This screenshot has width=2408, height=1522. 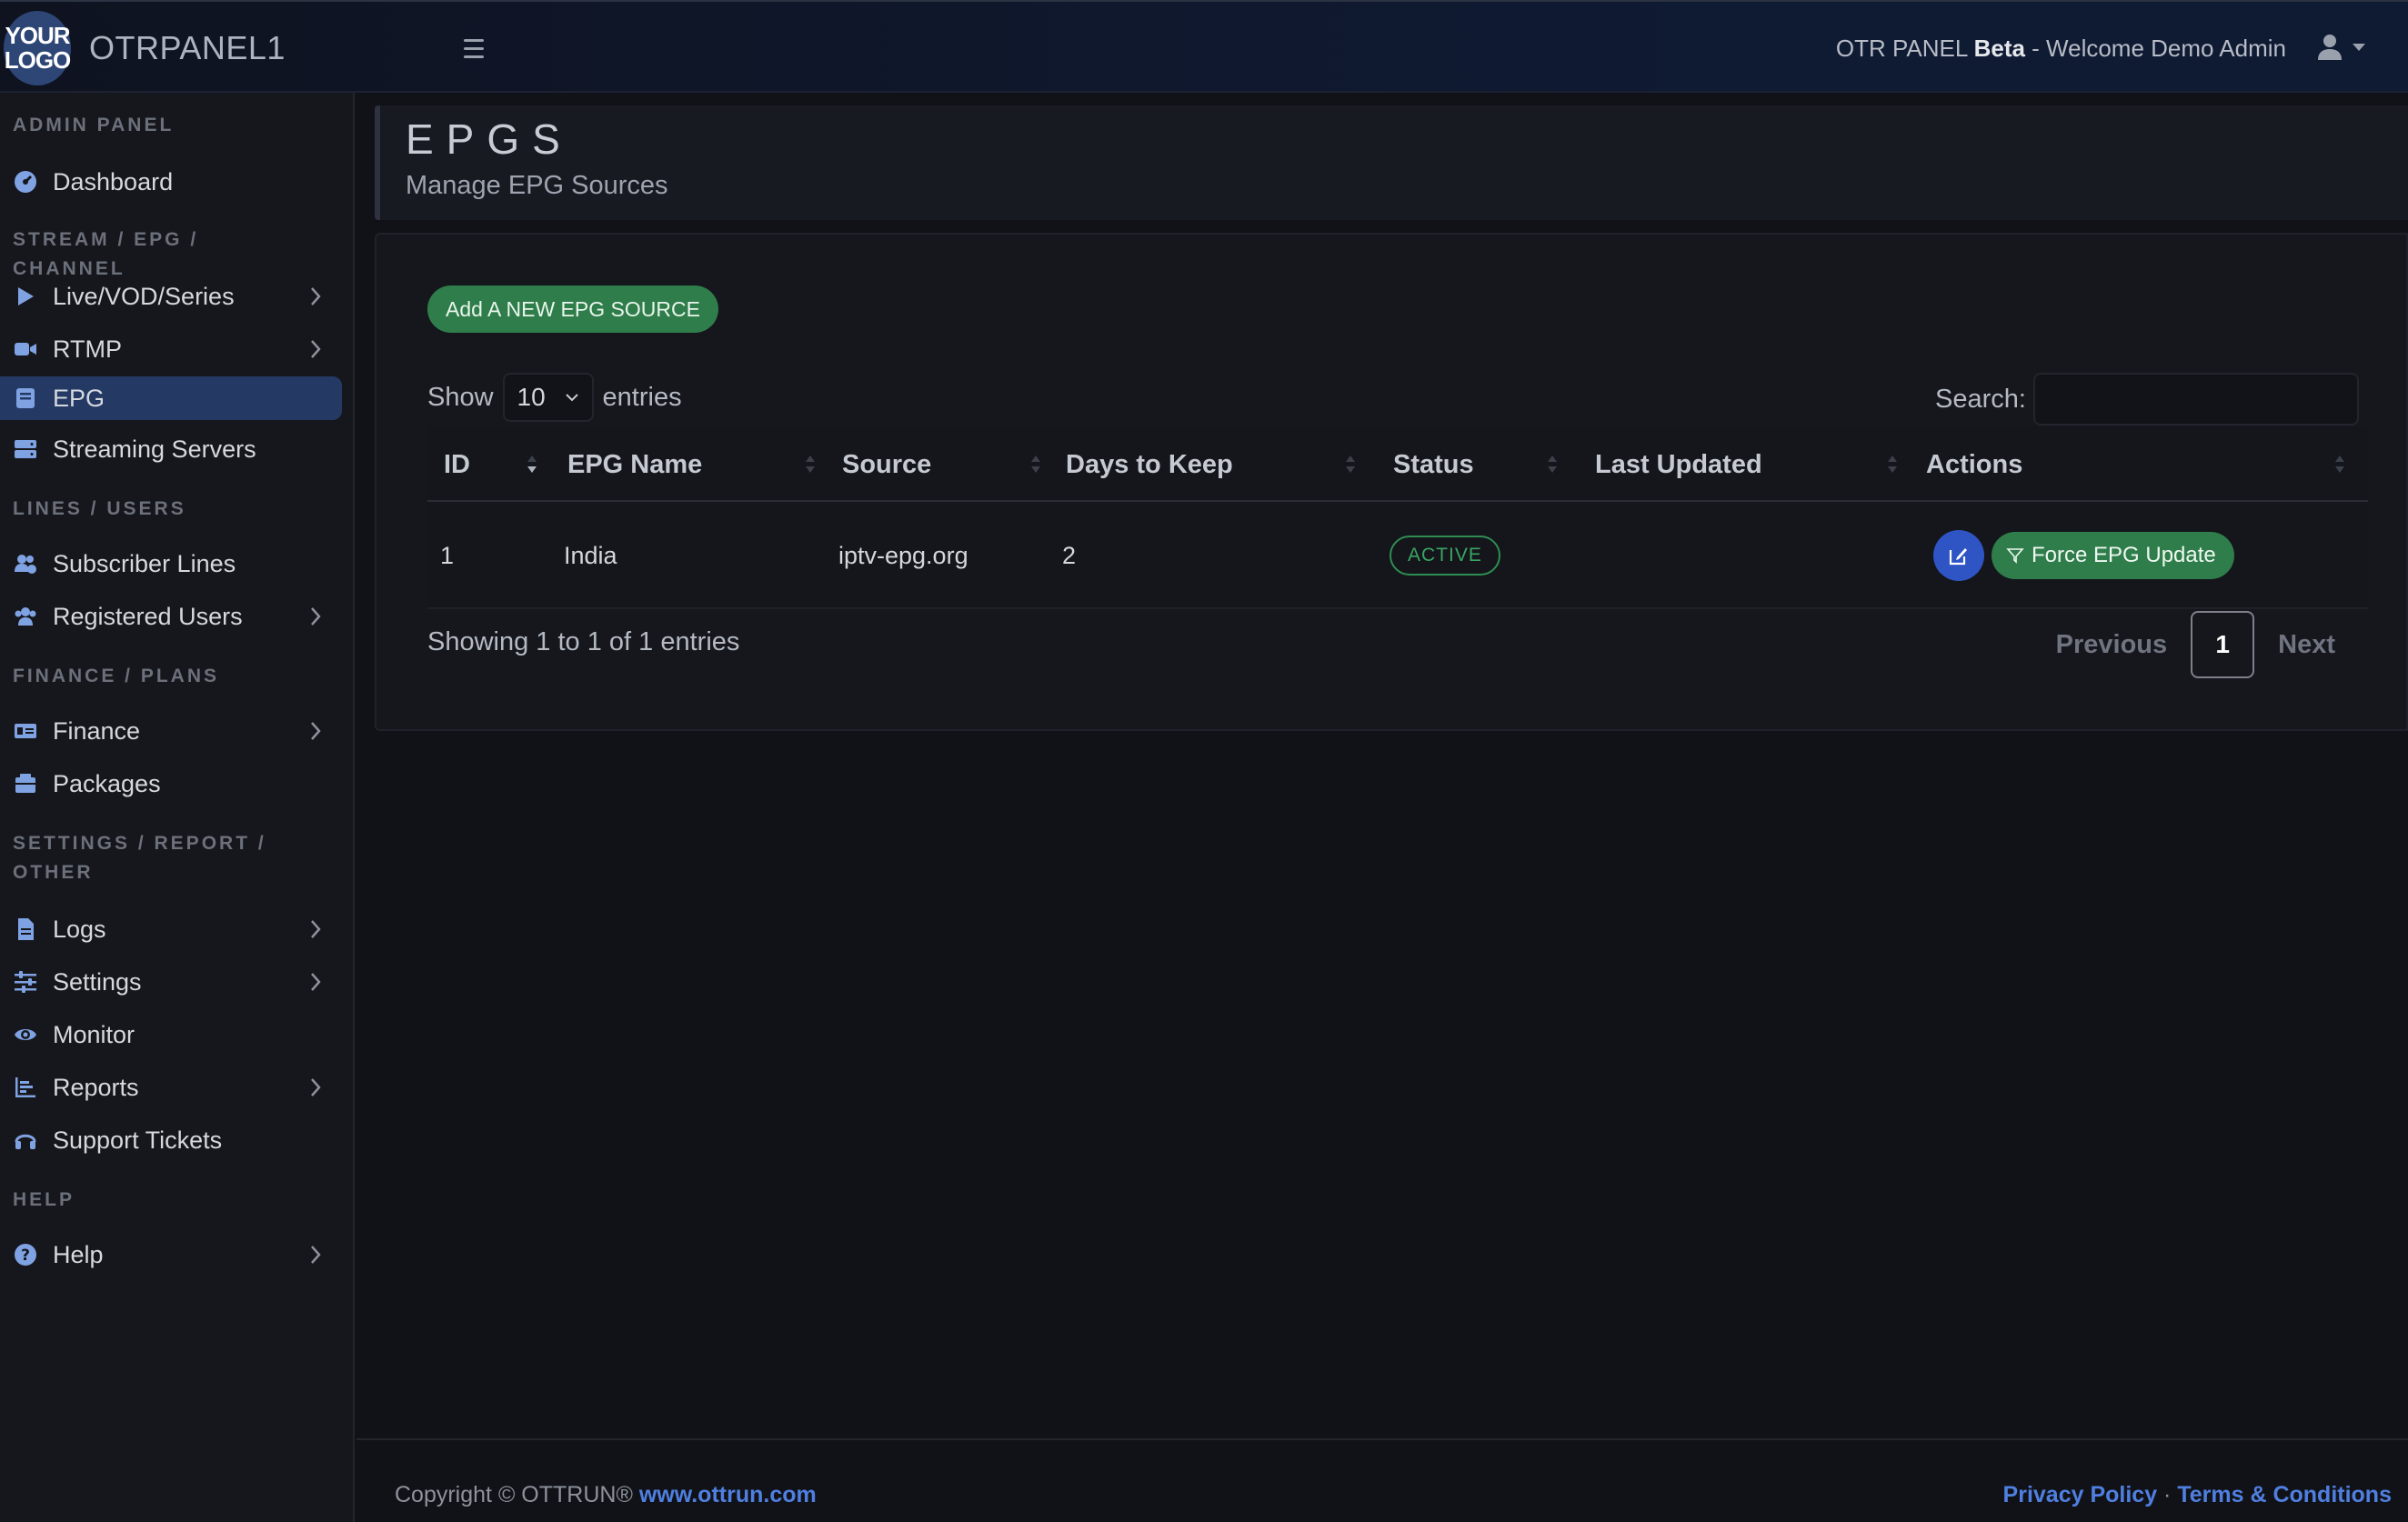 I want to click on user-menu-button, so click(x=2349, y=47).